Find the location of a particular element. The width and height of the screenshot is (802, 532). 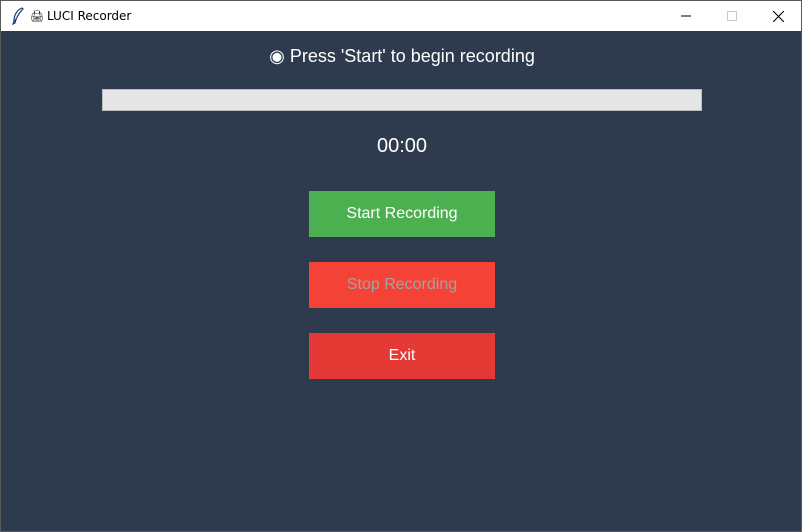

status-message: ◉ Press 'Start' to begin recording is located at coordinates (402, 56).